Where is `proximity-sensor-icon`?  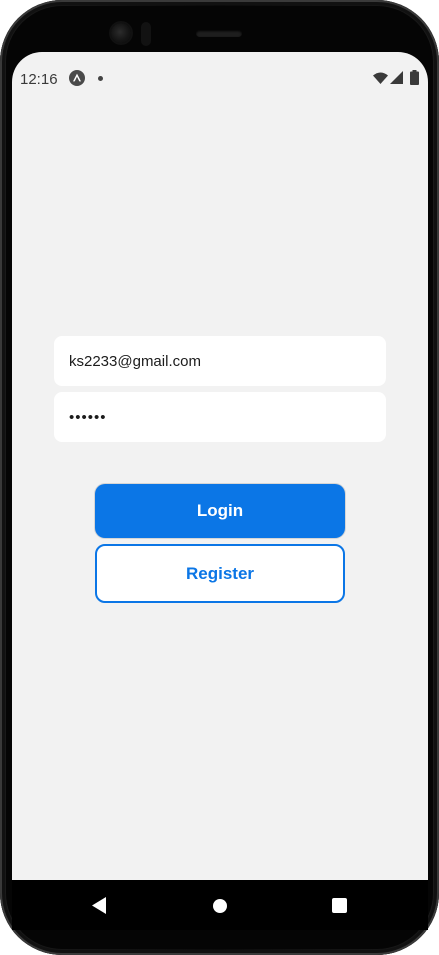 proximity-sensor-icon is located at coordinates (146, 34).